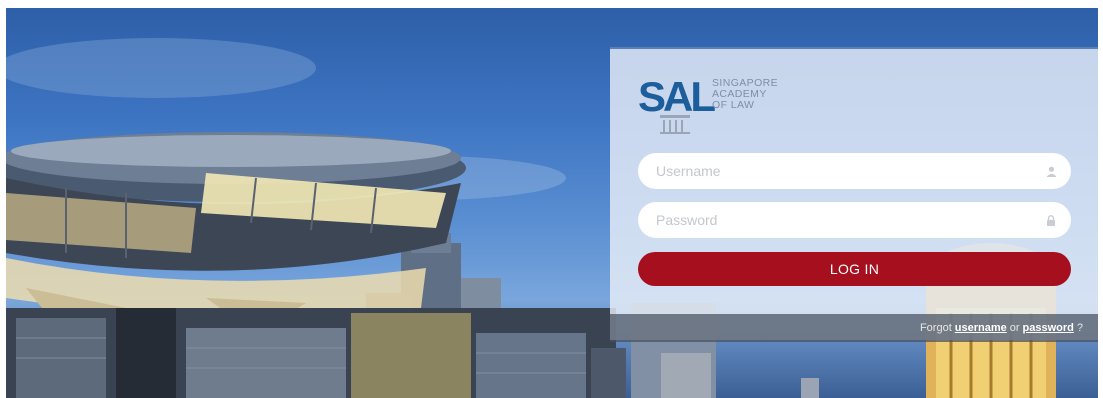 The height and width of the screenshot is (398, 1103). I want to click on lock-icon, so click(1051, 220).